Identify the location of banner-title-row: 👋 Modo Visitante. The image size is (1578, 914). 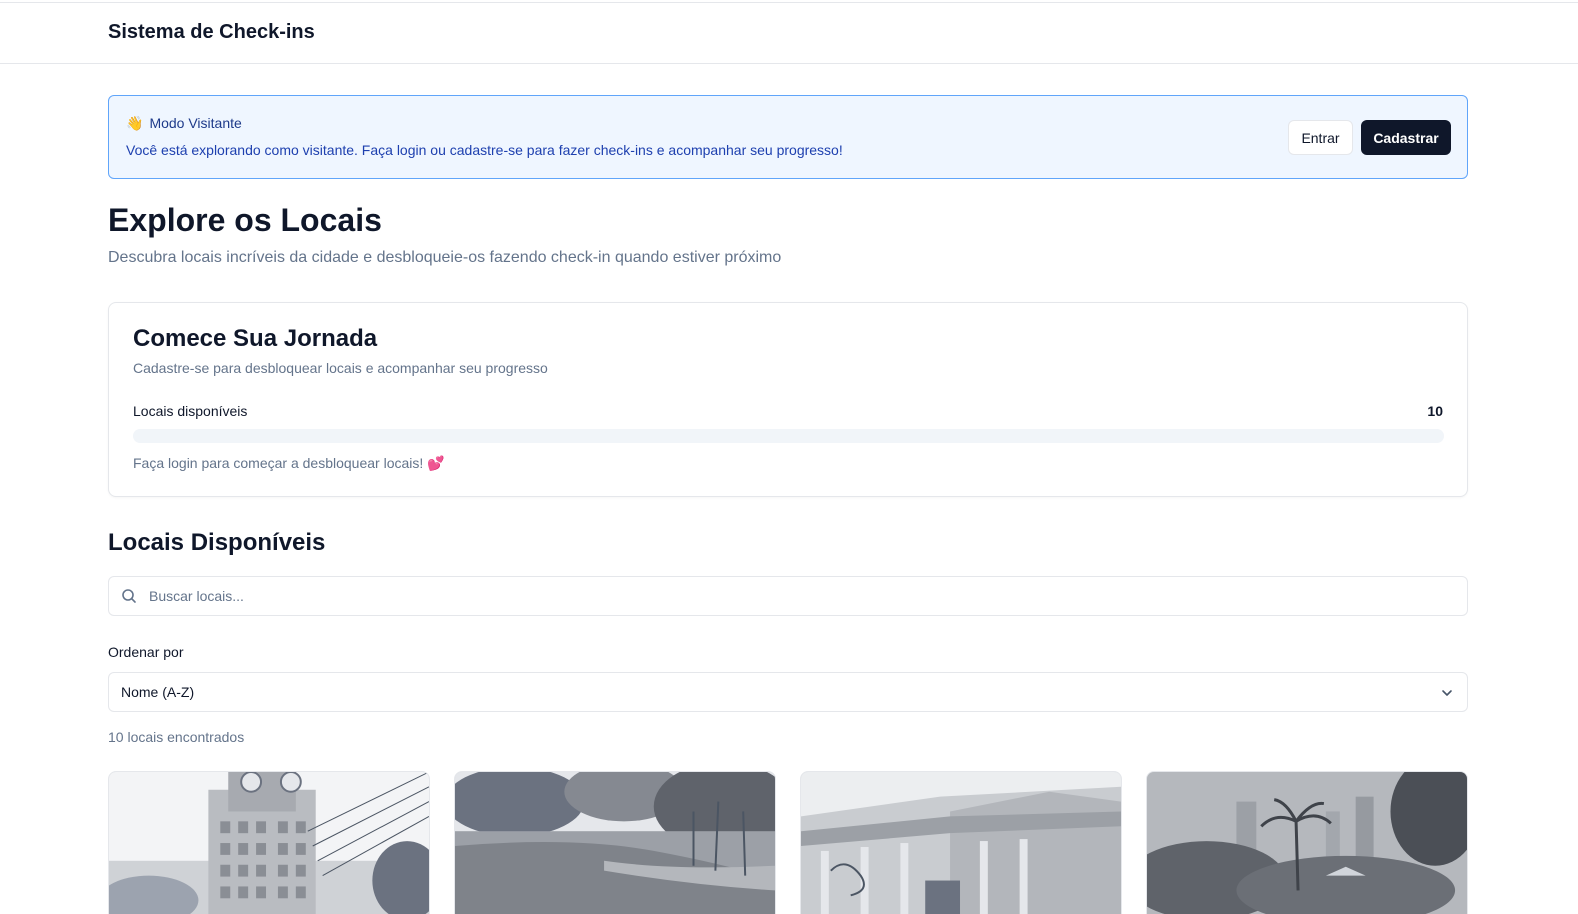
(184, 123).